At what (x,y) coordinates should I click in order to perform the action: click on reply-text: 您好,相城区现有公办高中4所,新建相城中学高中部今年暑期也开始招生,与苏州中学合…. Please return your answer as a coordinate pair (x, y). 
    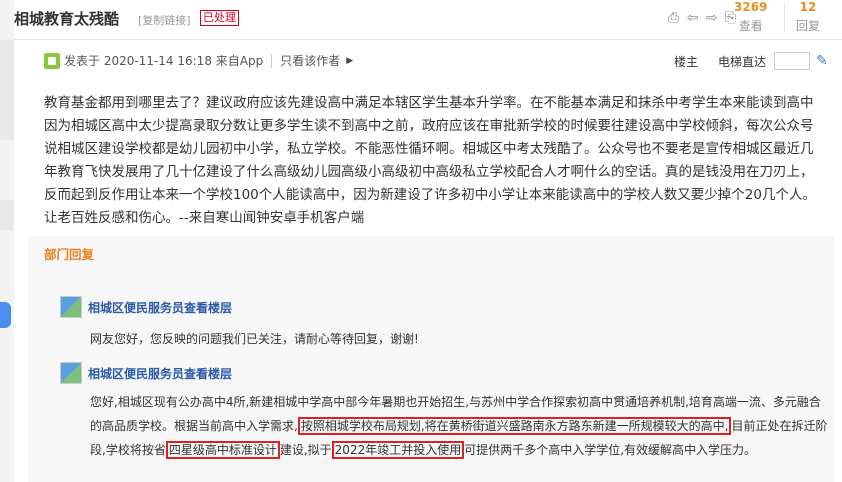
    Looking at the image, I should click on (460, 426).